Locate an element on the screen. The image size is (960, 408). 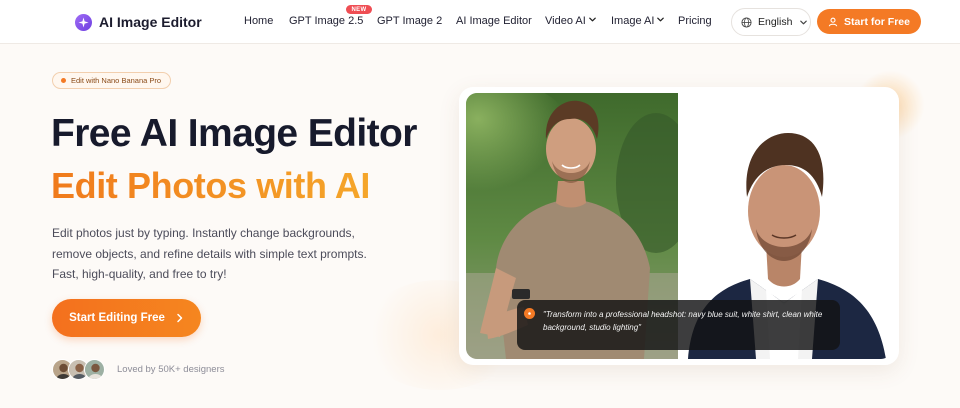
person-icon is located at coordinates (833, 22).